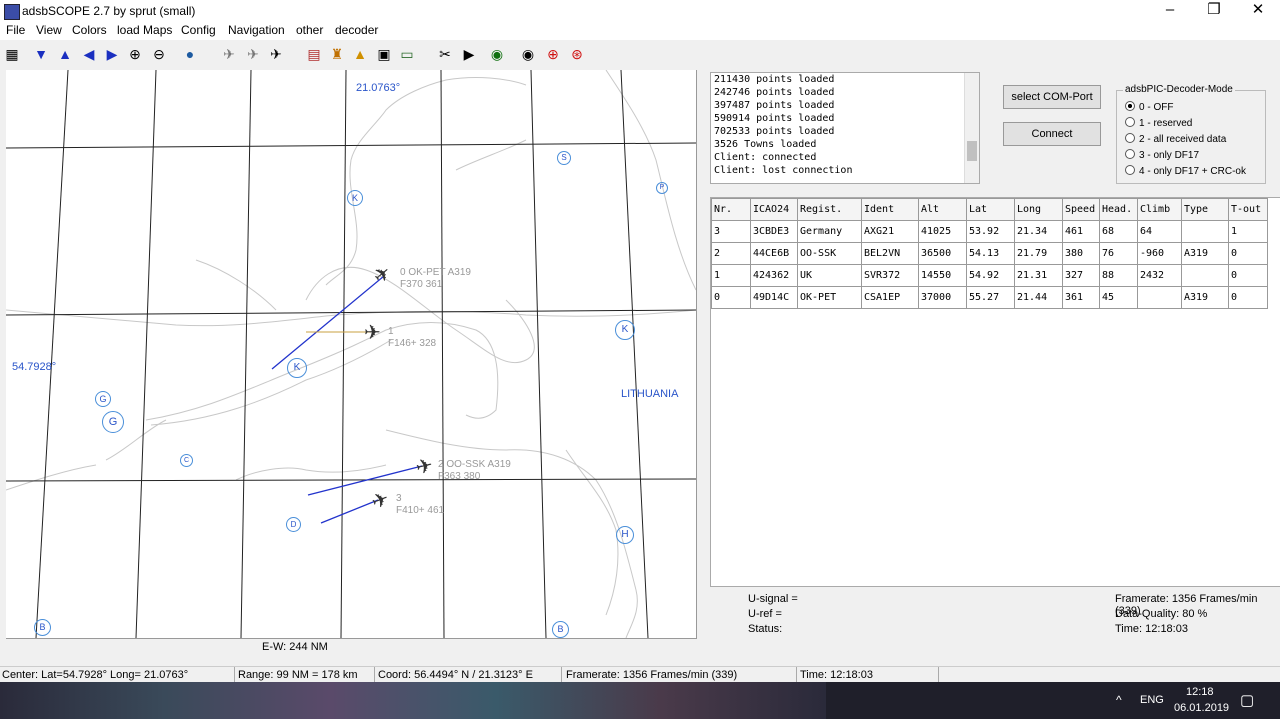  Describe the element at coordinates (49, 30) in the screenshot. I see `menu-view: View` at that location.